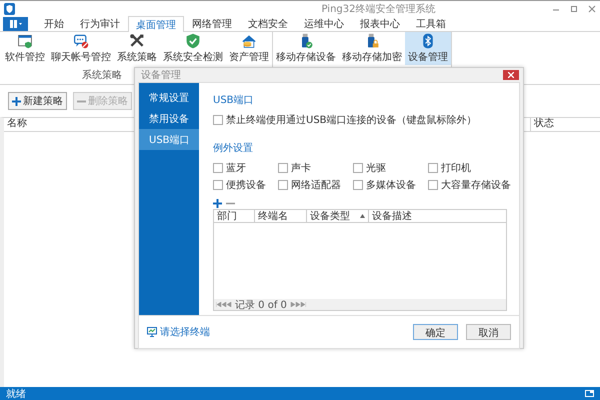 The width and height of the screenshot is (600, 400). What do you see at coordinates (309, 185) in the screenshot?
I see `checkbox-option: 网络适配器` at bounding box center [309, 185].